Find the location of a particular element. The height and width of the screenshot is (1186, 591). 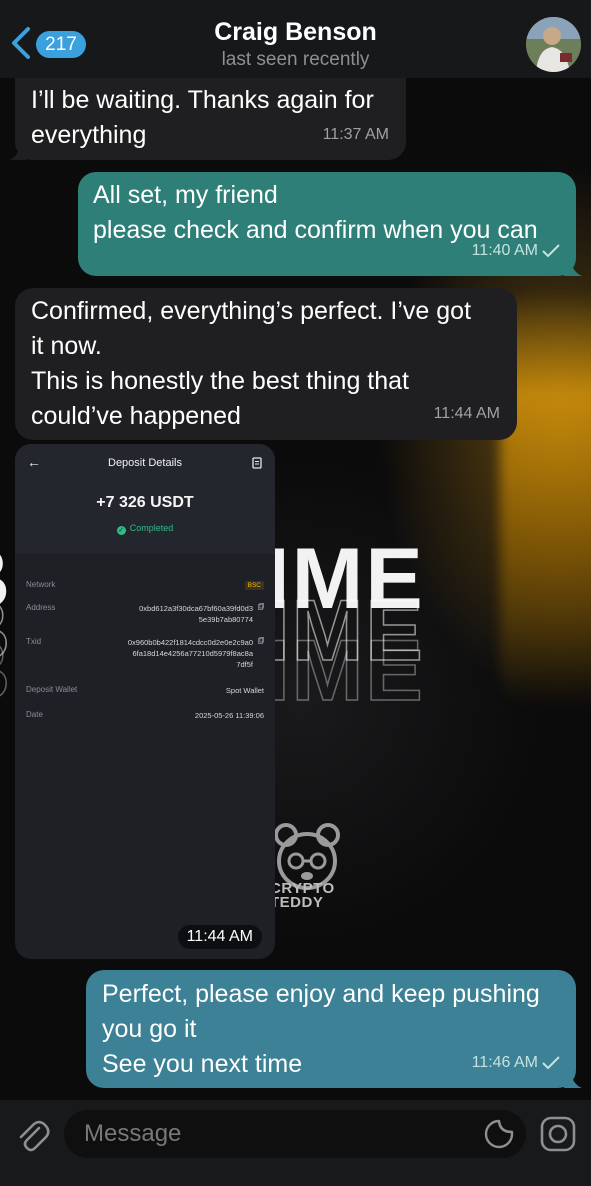

deposit-status-label: Completed is located at coordinates (151, 528).